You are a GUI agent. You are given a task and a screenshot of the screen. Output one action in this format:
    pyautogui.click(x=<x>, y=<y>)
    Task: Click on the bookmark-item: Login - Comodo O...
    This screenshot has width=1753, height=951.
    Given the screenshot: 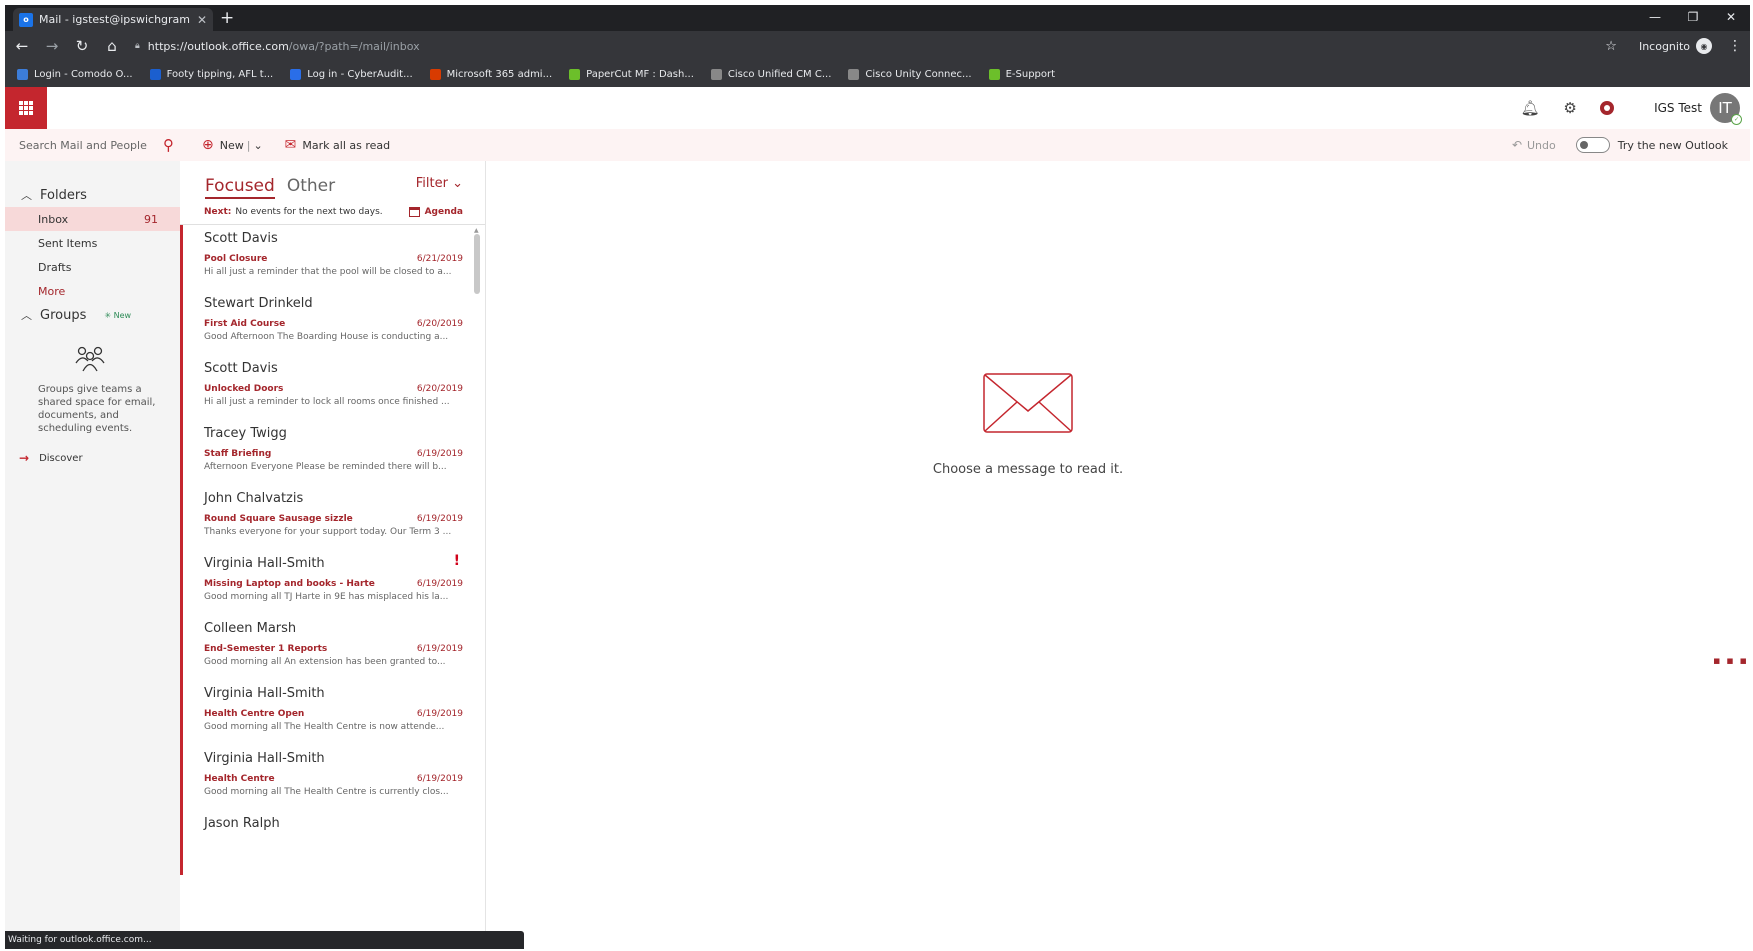 What is the action you would take?
    pyautogui.click(x=75, y=74)
    